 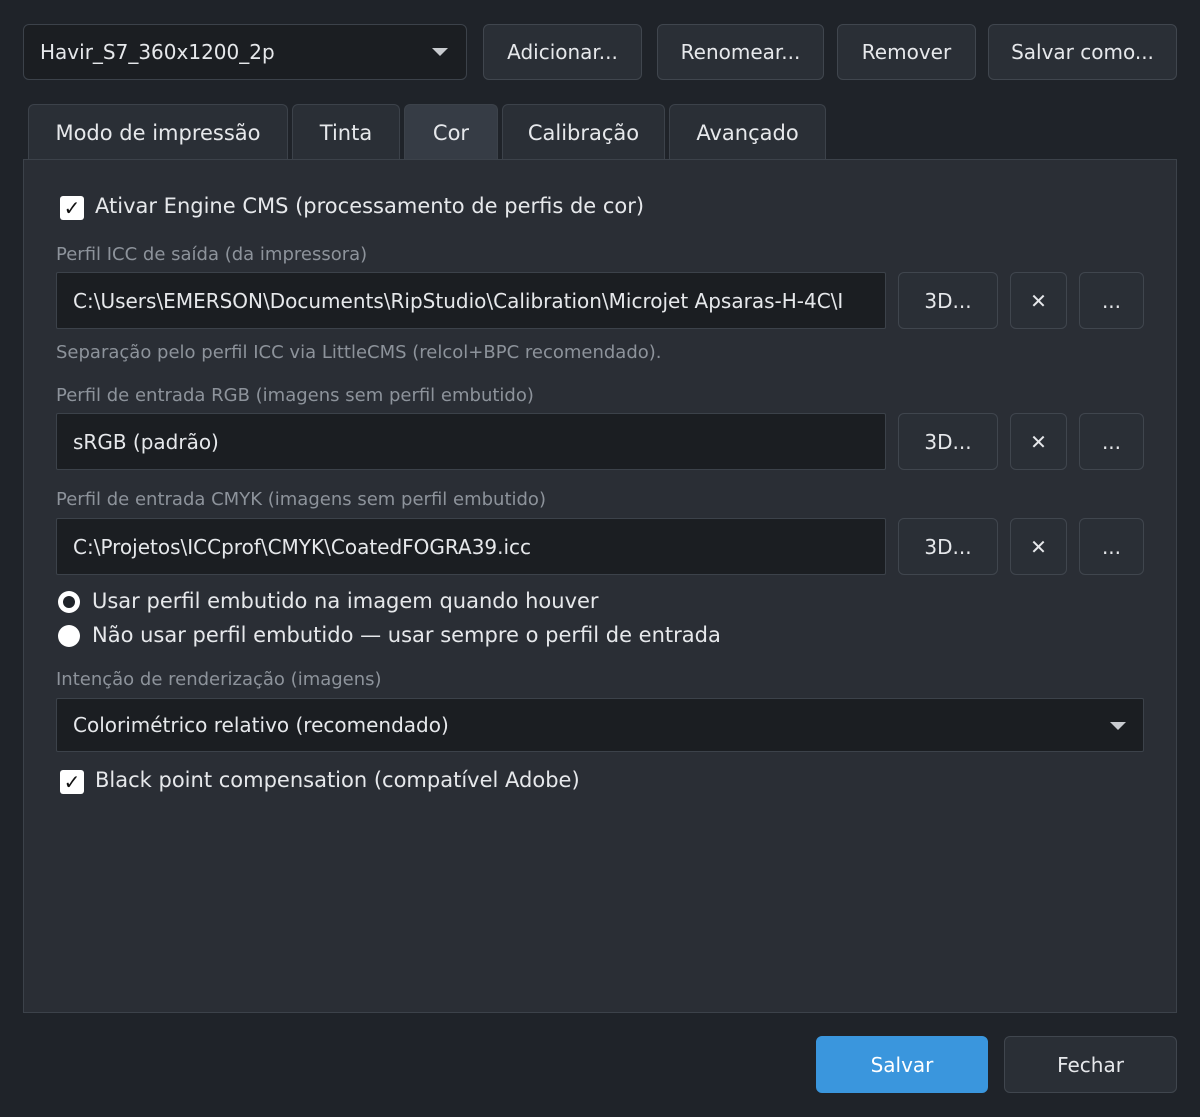 I want to click on tab-advanced: Avançado, so click(x=747, y=132).